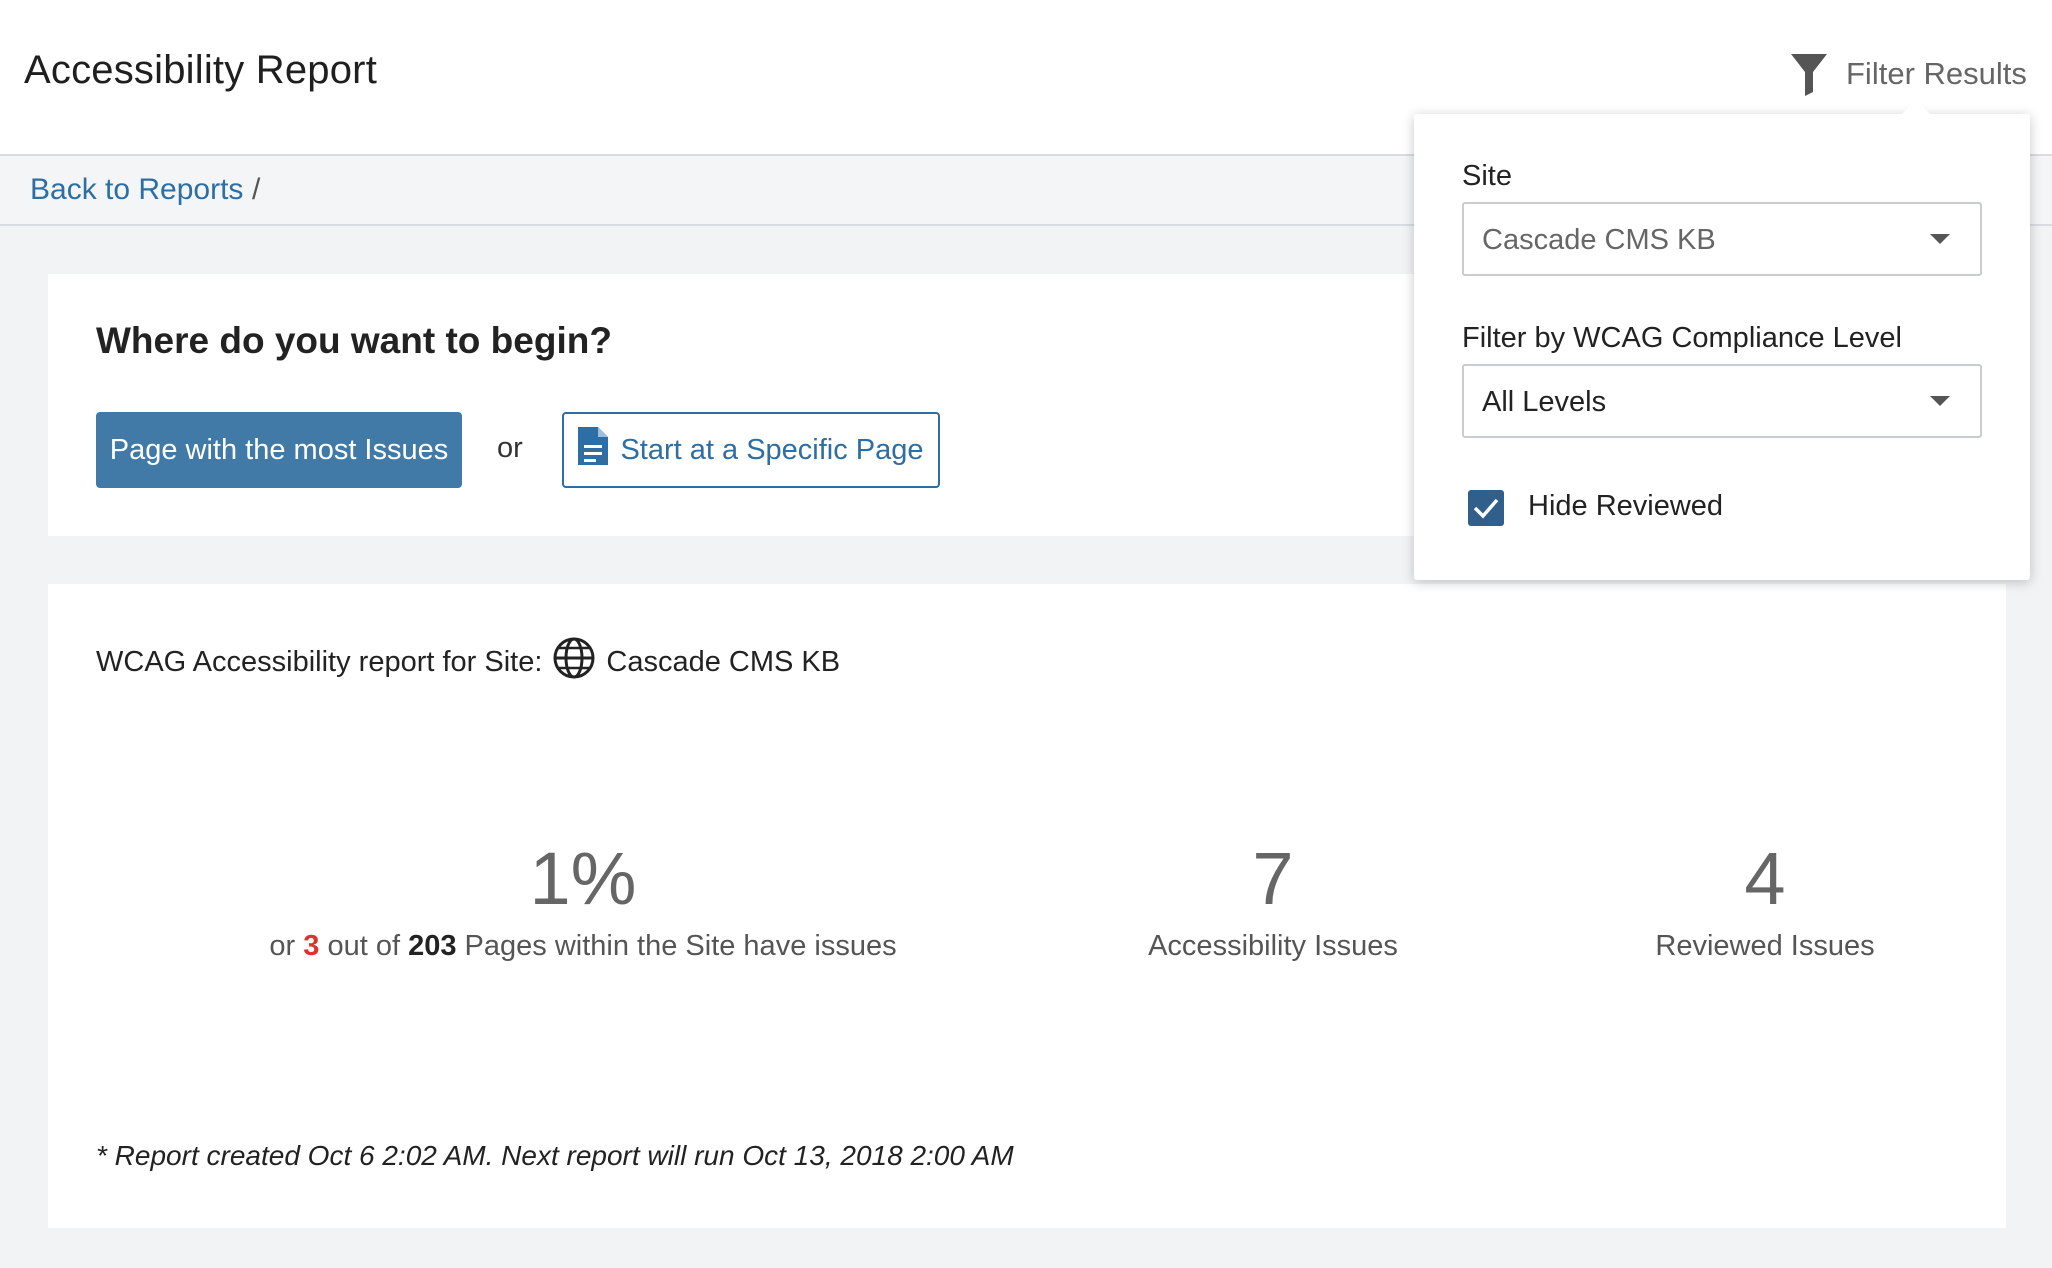  I want to click on pages-with-issues-count: 3, so click(311, 946).